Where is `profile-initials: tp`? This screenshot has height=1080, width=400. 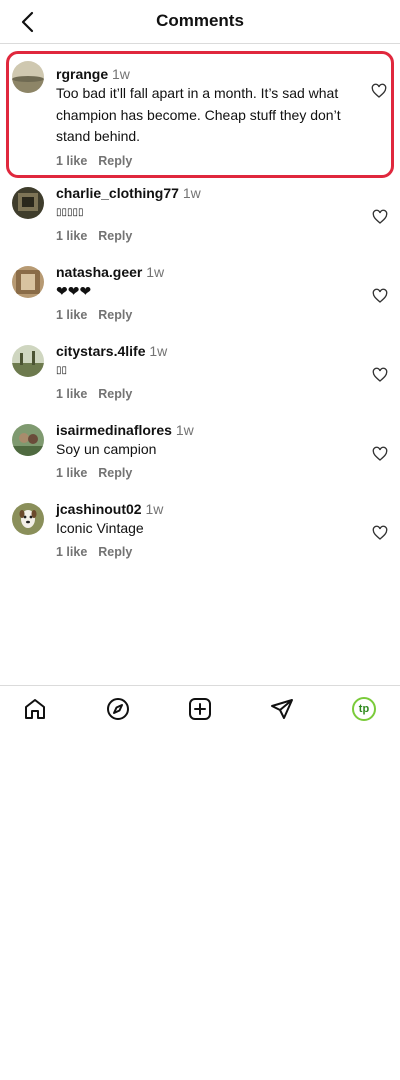 profile-initials: tp is located at coordinates (364, 709).